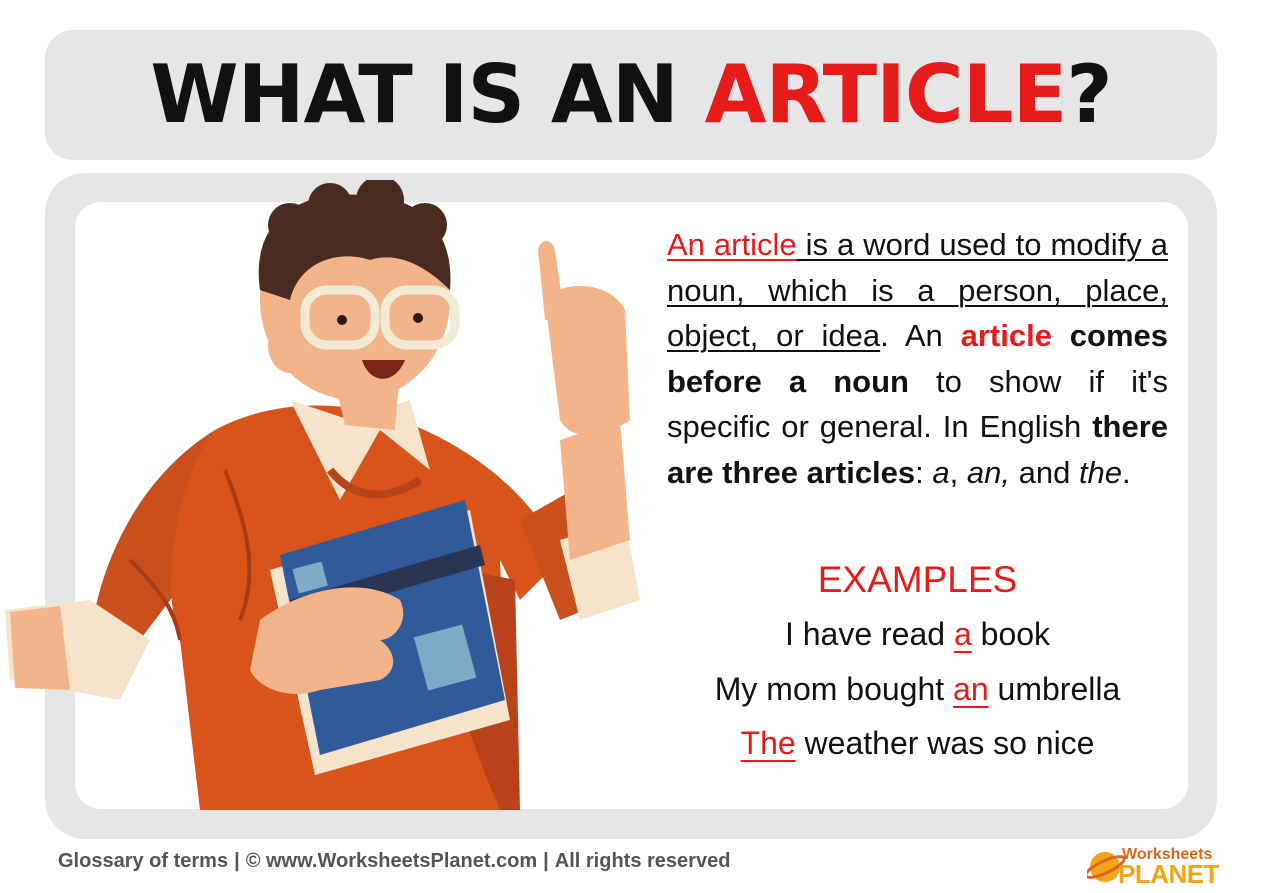 This screenshot has width=1263, height=893. What do you see at coordinates (732, 244) in the screenshot?
I see `definition-term: An article` at bounding box center [732, 244].